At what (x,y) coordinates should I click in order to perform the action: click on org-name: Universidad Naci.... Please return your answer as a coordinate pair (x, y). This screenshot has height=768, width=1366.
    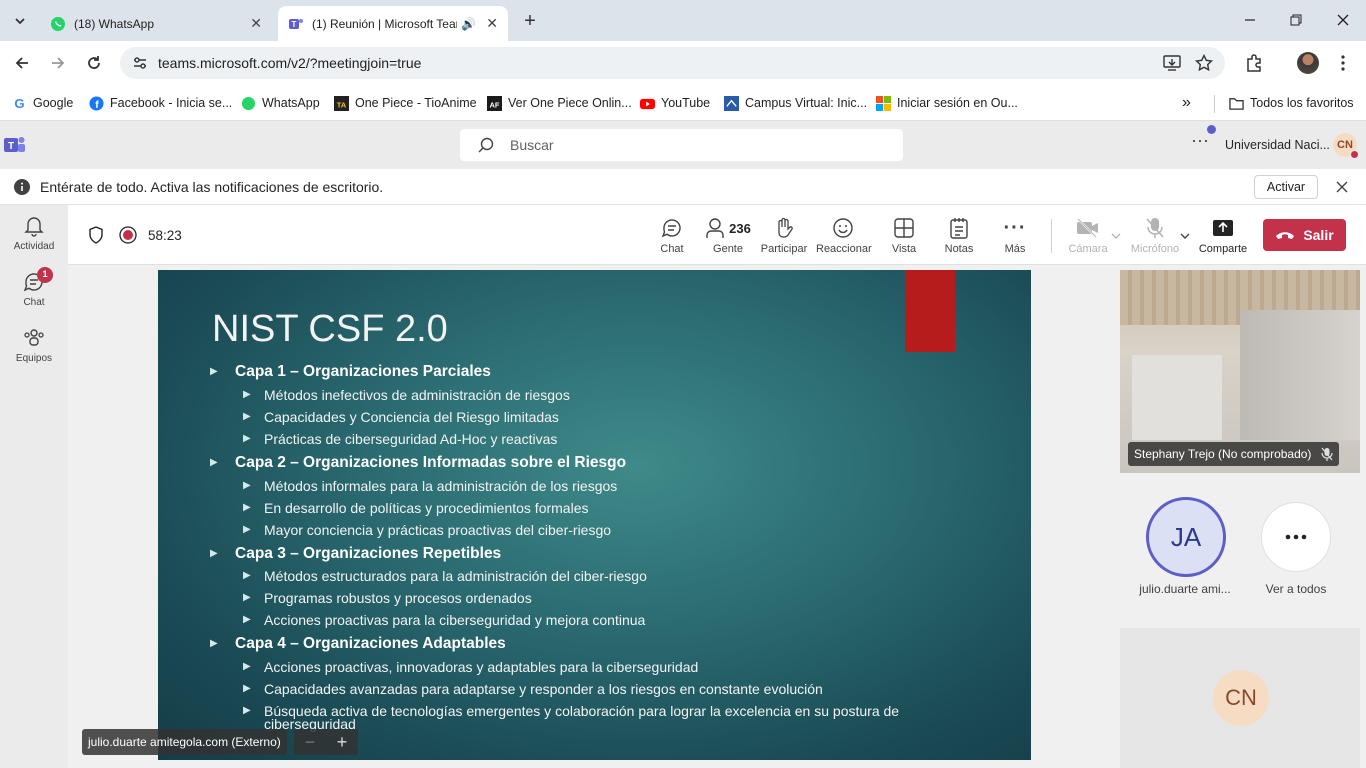
    Looking at the image, I should click on (1277, 145).